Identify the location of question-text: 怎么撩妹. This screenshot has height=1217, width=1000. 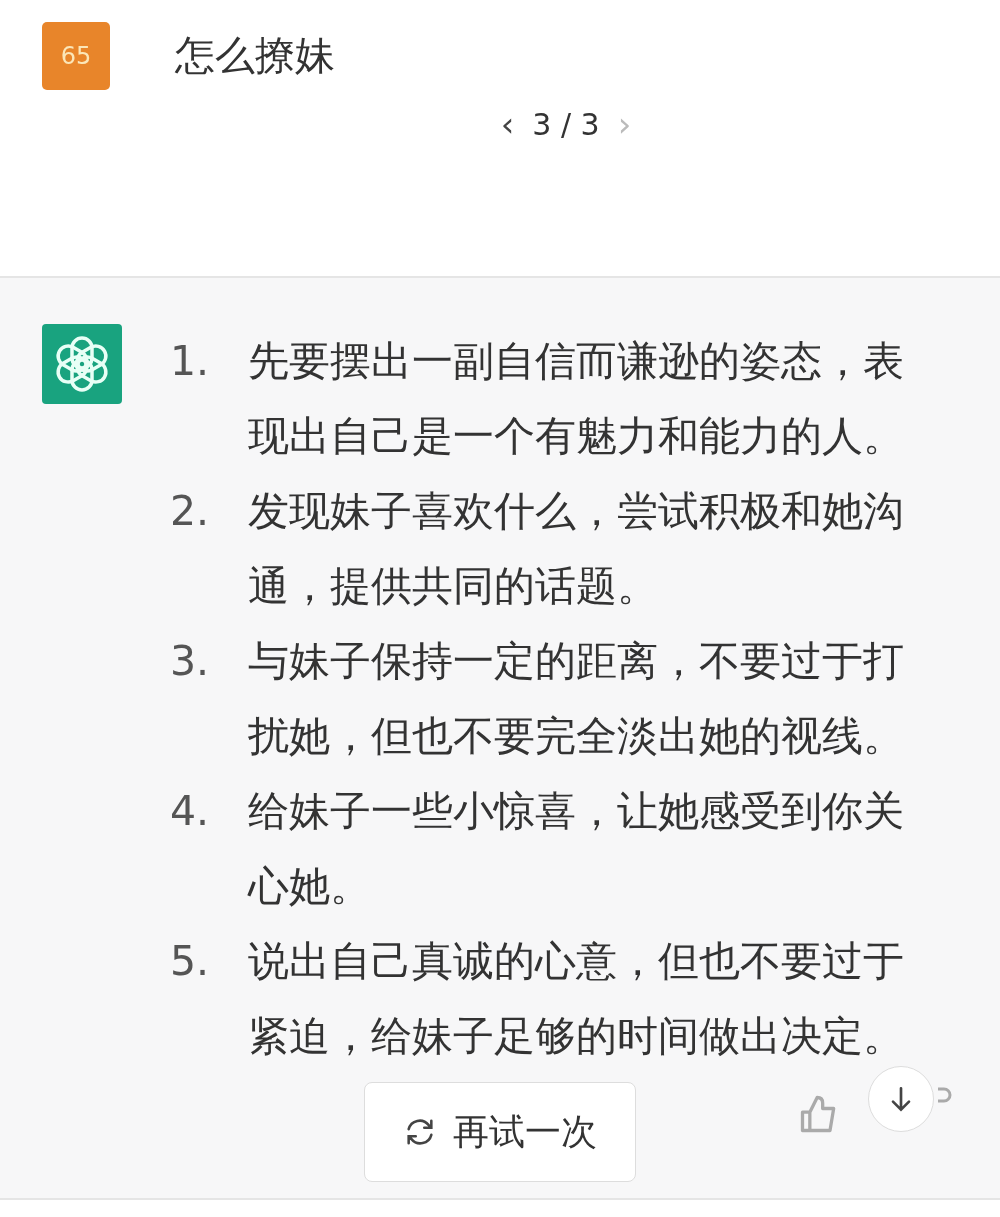
(255, 55).